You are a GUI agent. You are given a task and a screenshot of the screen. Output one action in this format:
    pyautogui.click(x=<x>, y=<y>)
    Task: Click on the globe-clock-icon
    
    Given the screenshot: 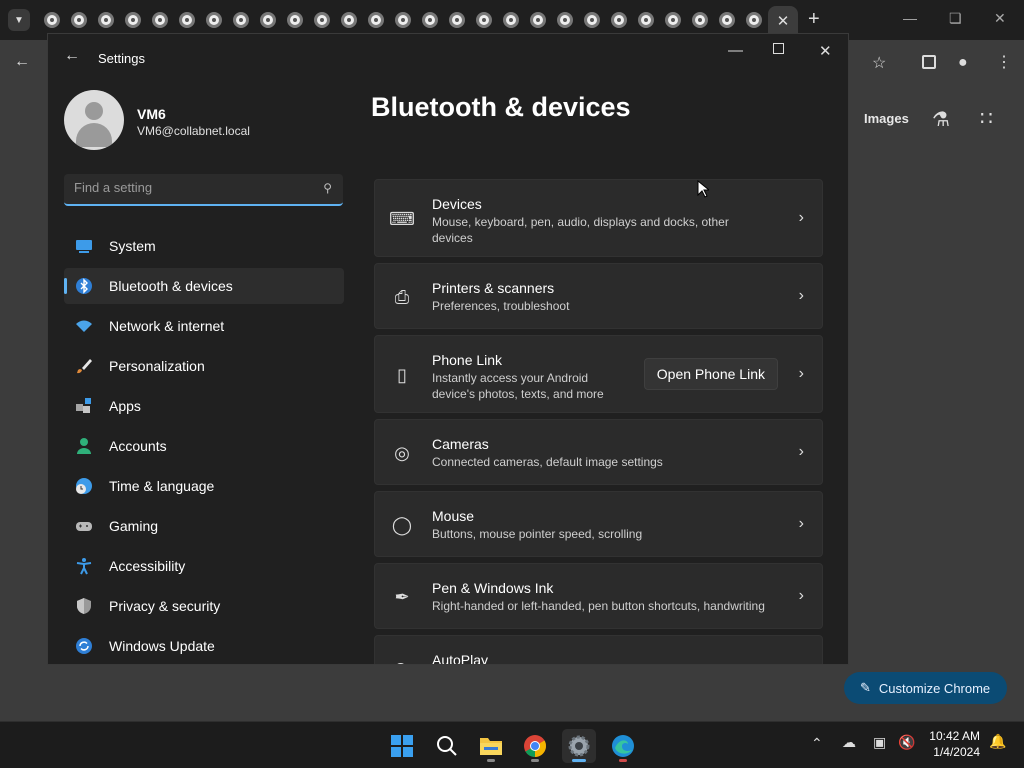 What is the action you would take?
    pyautogui.click(x=84, y=486)
    